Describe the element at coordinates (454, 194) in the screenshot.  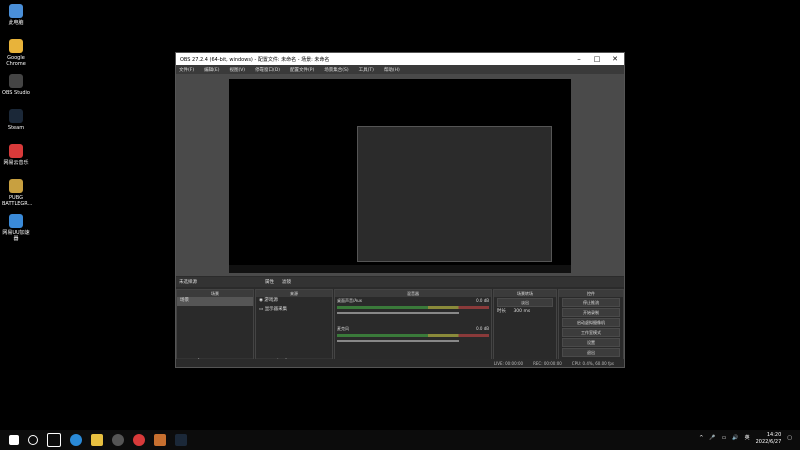
I see `nested-obs-preview` at that location.